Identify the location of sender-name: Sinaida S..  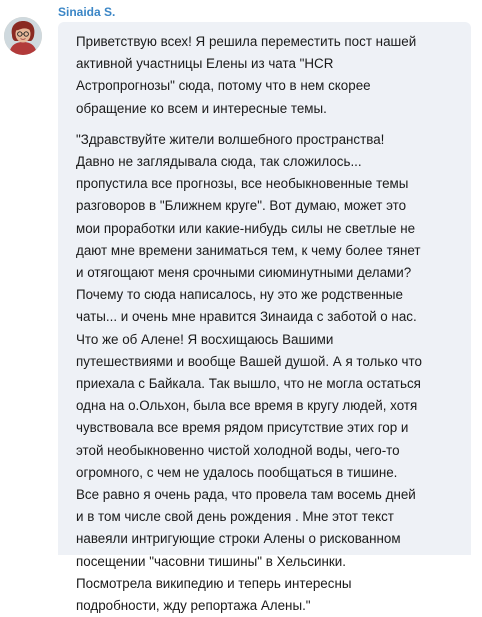
(86, 12).